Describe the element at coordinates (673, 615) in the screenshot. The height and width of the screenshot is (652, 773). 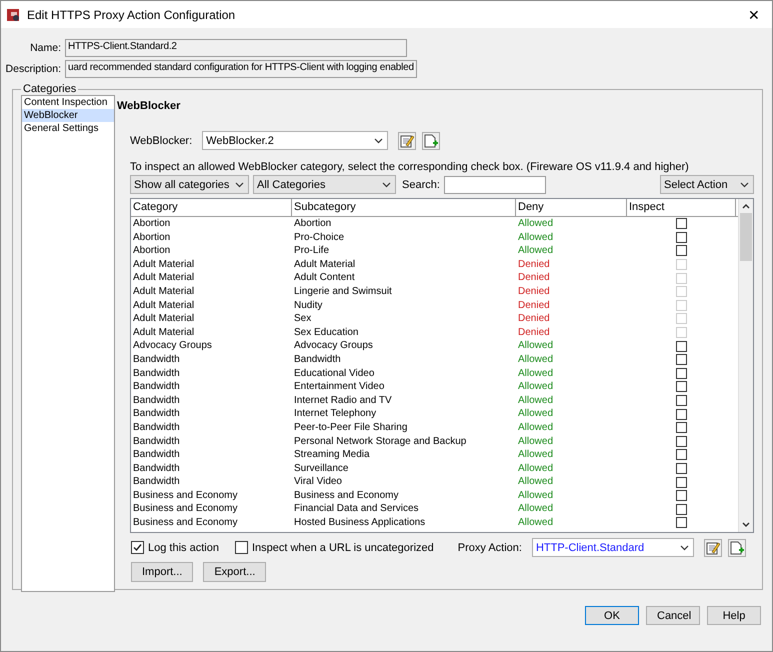
I see `dialog-button: Cancel` at that location.